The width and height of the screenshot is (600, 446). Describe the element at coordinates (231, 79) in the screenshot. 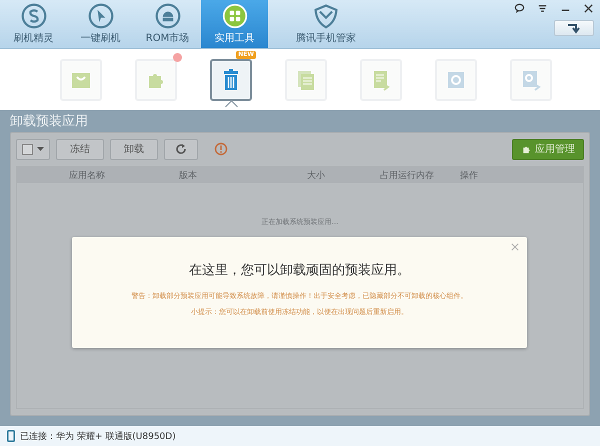

I see `tool-tile` at that location.